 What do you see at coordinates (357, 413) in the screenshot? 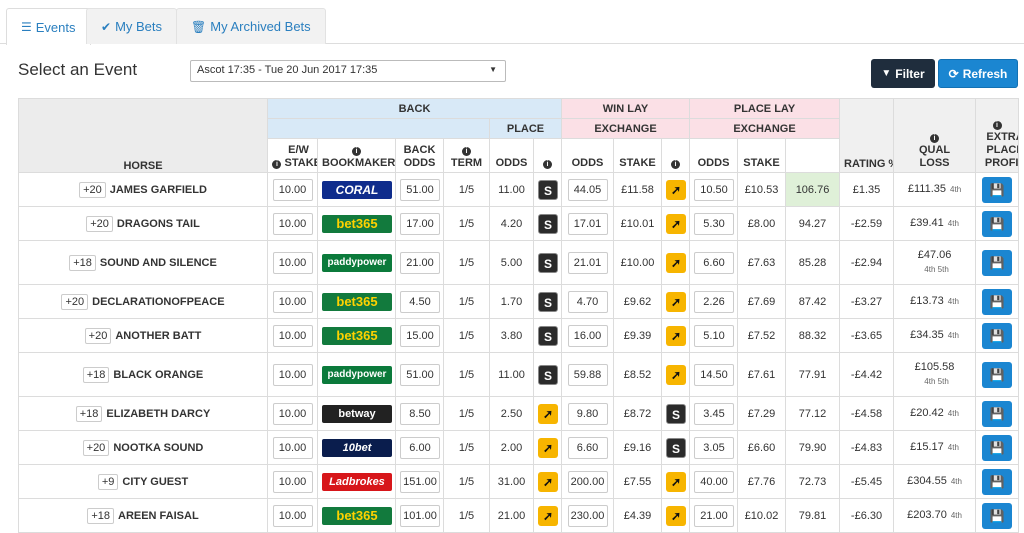
I see `bookmaker-logo: betway` at bounding box center [357, 413].